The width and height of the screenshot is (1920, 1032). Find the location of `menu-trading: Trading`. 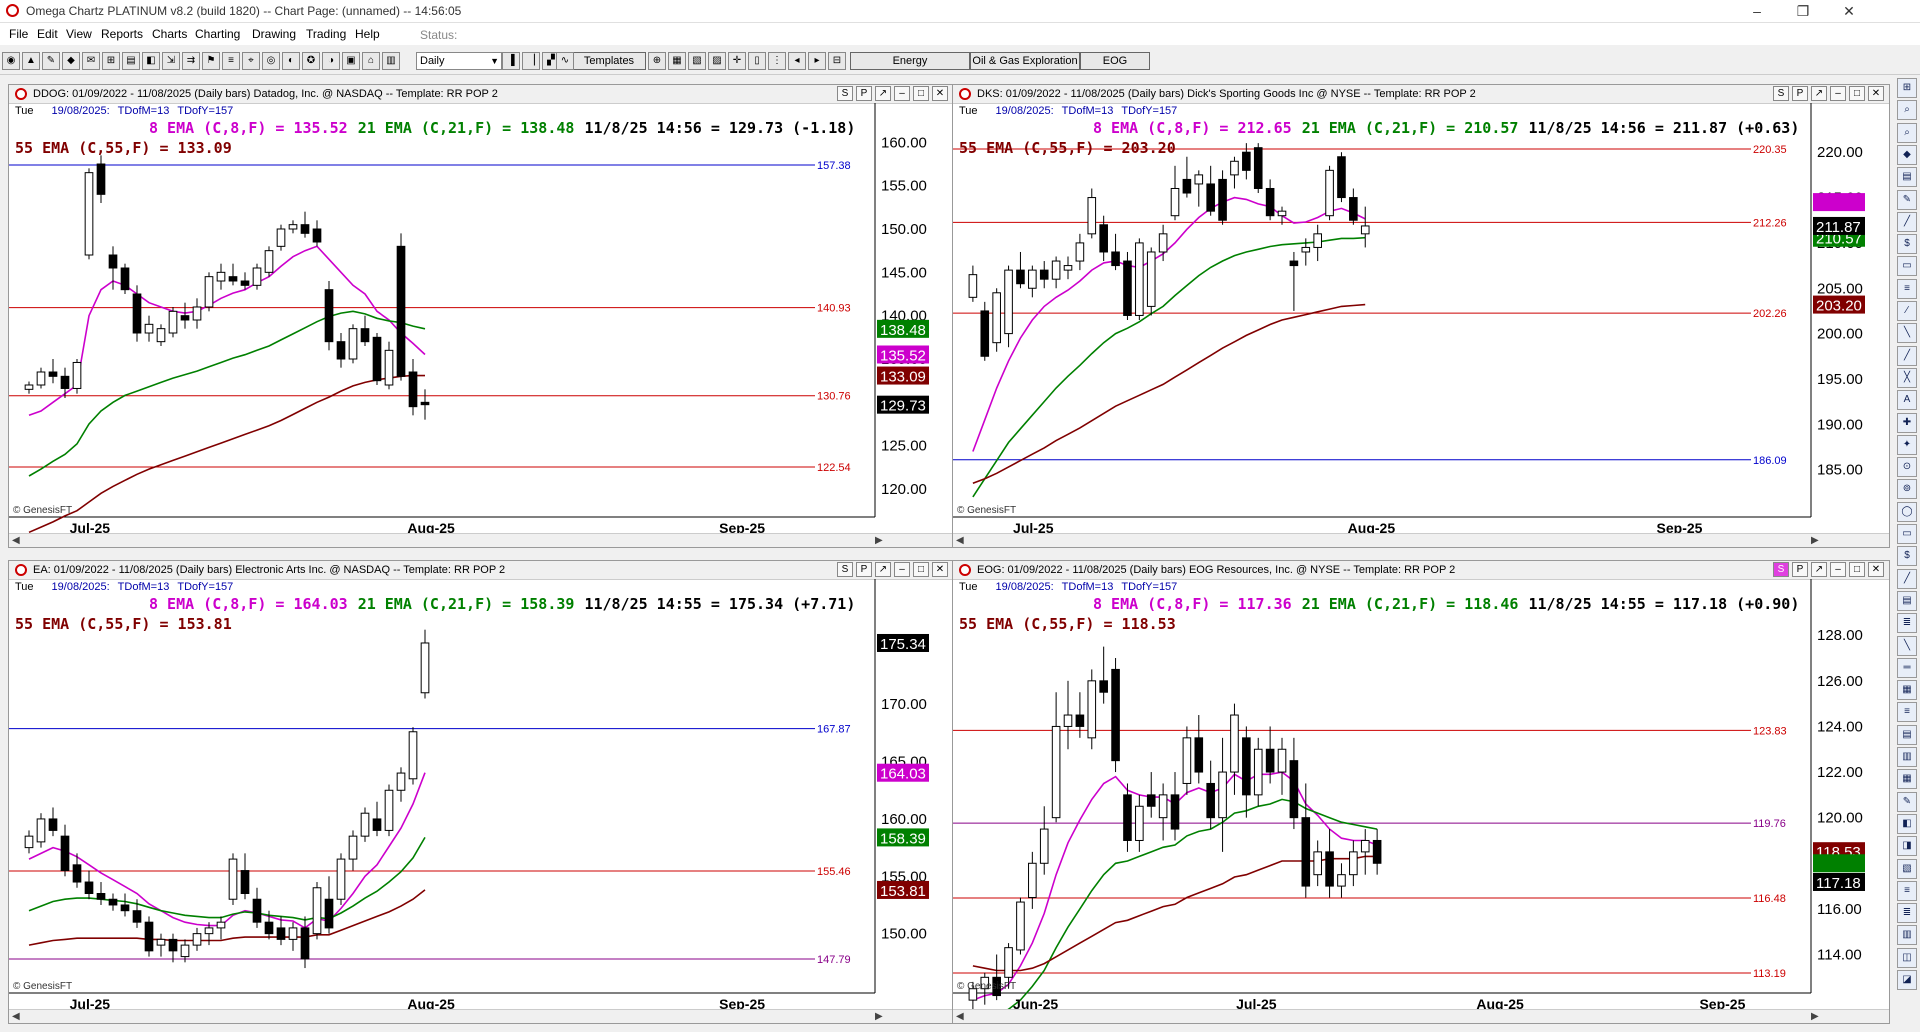

menu-trading: Trading is located at coordinates (326, 34).